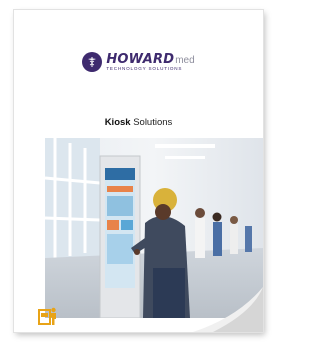  I want to click on logo: HOWARD med TECHNOLOGY SOLUTIONS, so click(138, 62).